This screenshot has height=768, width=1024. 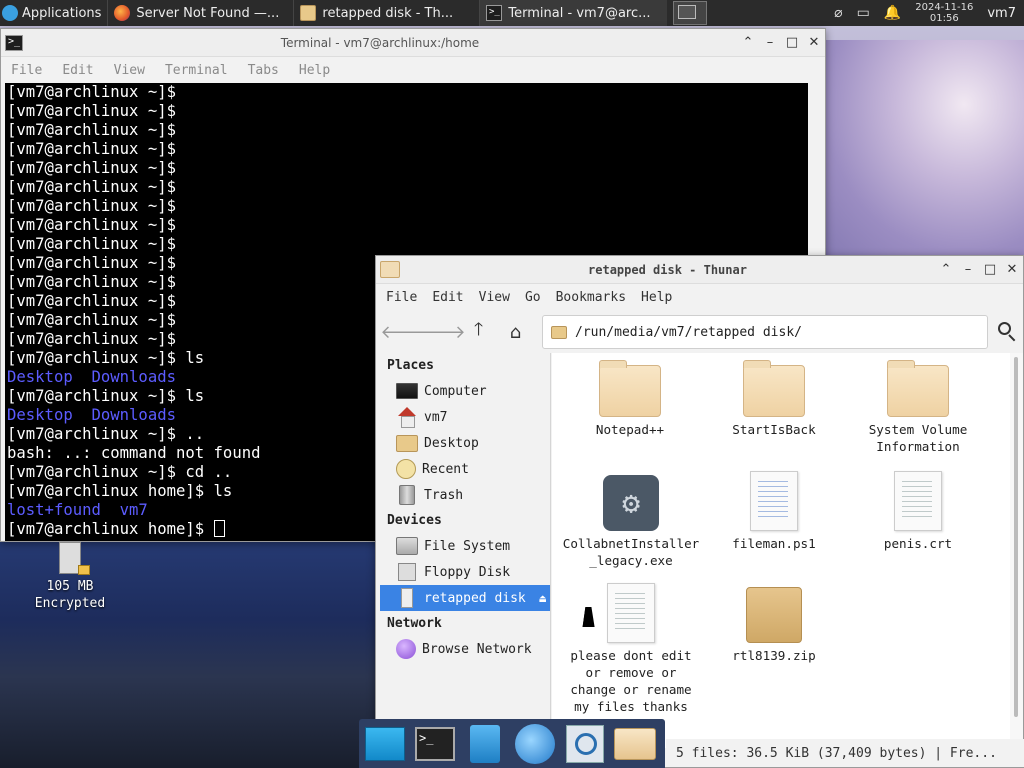 I want to click on sidebar-item-recent: Recent, so click(x=463, y=469).